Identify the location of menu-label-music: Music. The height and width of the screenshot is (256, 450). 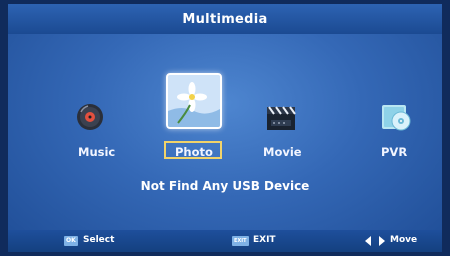
(97, 152).